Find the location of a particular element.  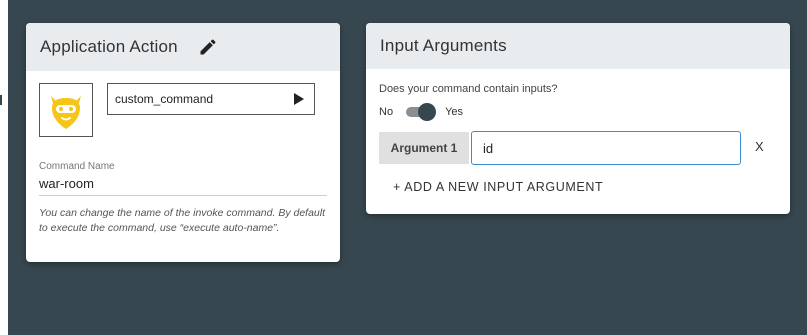

input-arguments-header: Input Arguments is located at coordinates (578, 46).